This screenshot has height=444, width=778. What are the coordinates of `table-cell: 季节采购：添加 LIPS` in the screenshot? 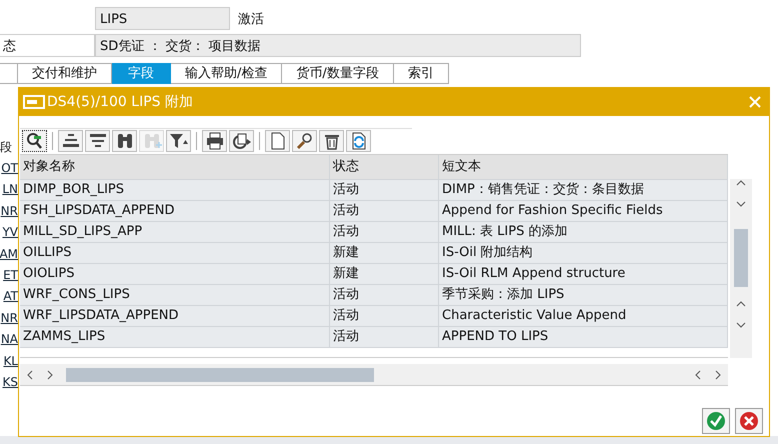 It's located at (583, 295).